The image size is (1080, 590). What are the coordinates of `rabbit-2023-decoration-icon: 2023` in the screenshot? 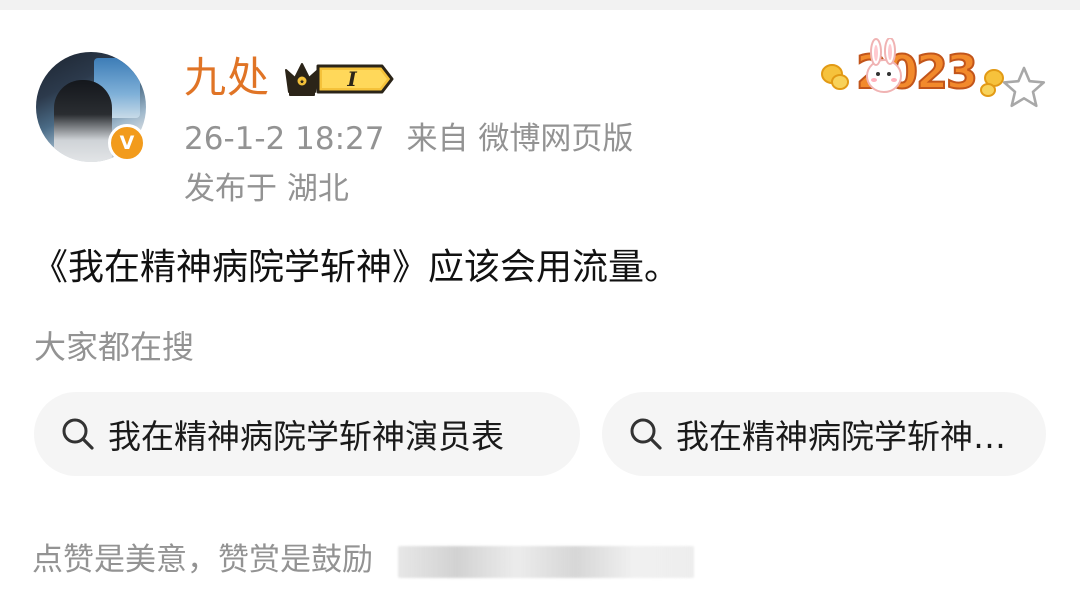 It's located at (912, 69).